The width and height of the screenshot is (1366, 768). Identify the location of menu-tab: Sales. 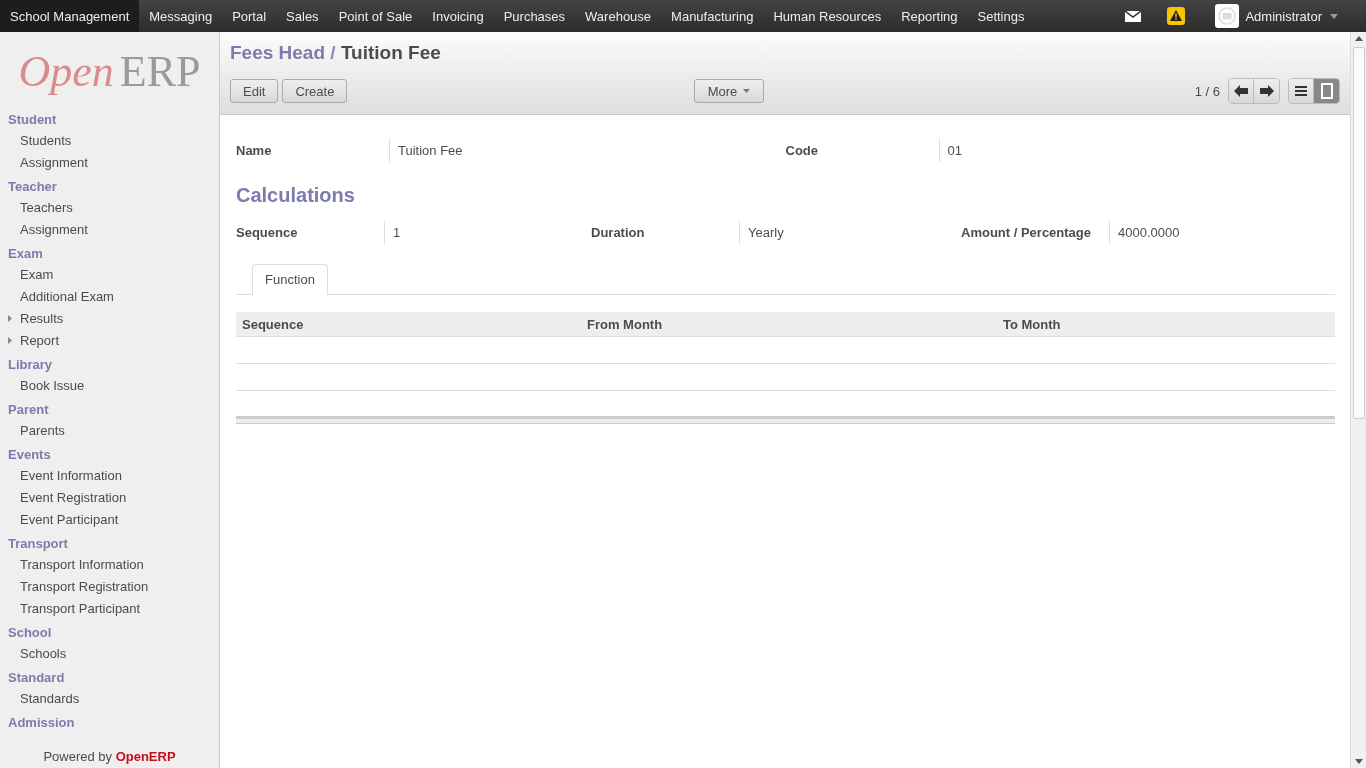
(302, 16).